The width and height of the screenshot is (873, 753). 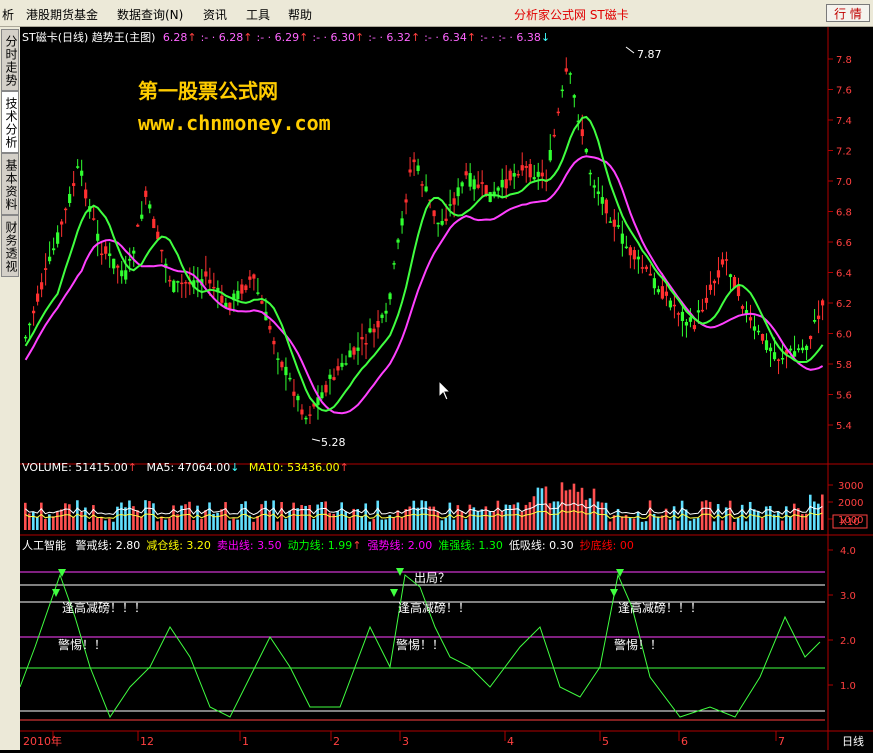 I want to click on tab-technical-analysis: 技术分析, so click(x=10, y=122).